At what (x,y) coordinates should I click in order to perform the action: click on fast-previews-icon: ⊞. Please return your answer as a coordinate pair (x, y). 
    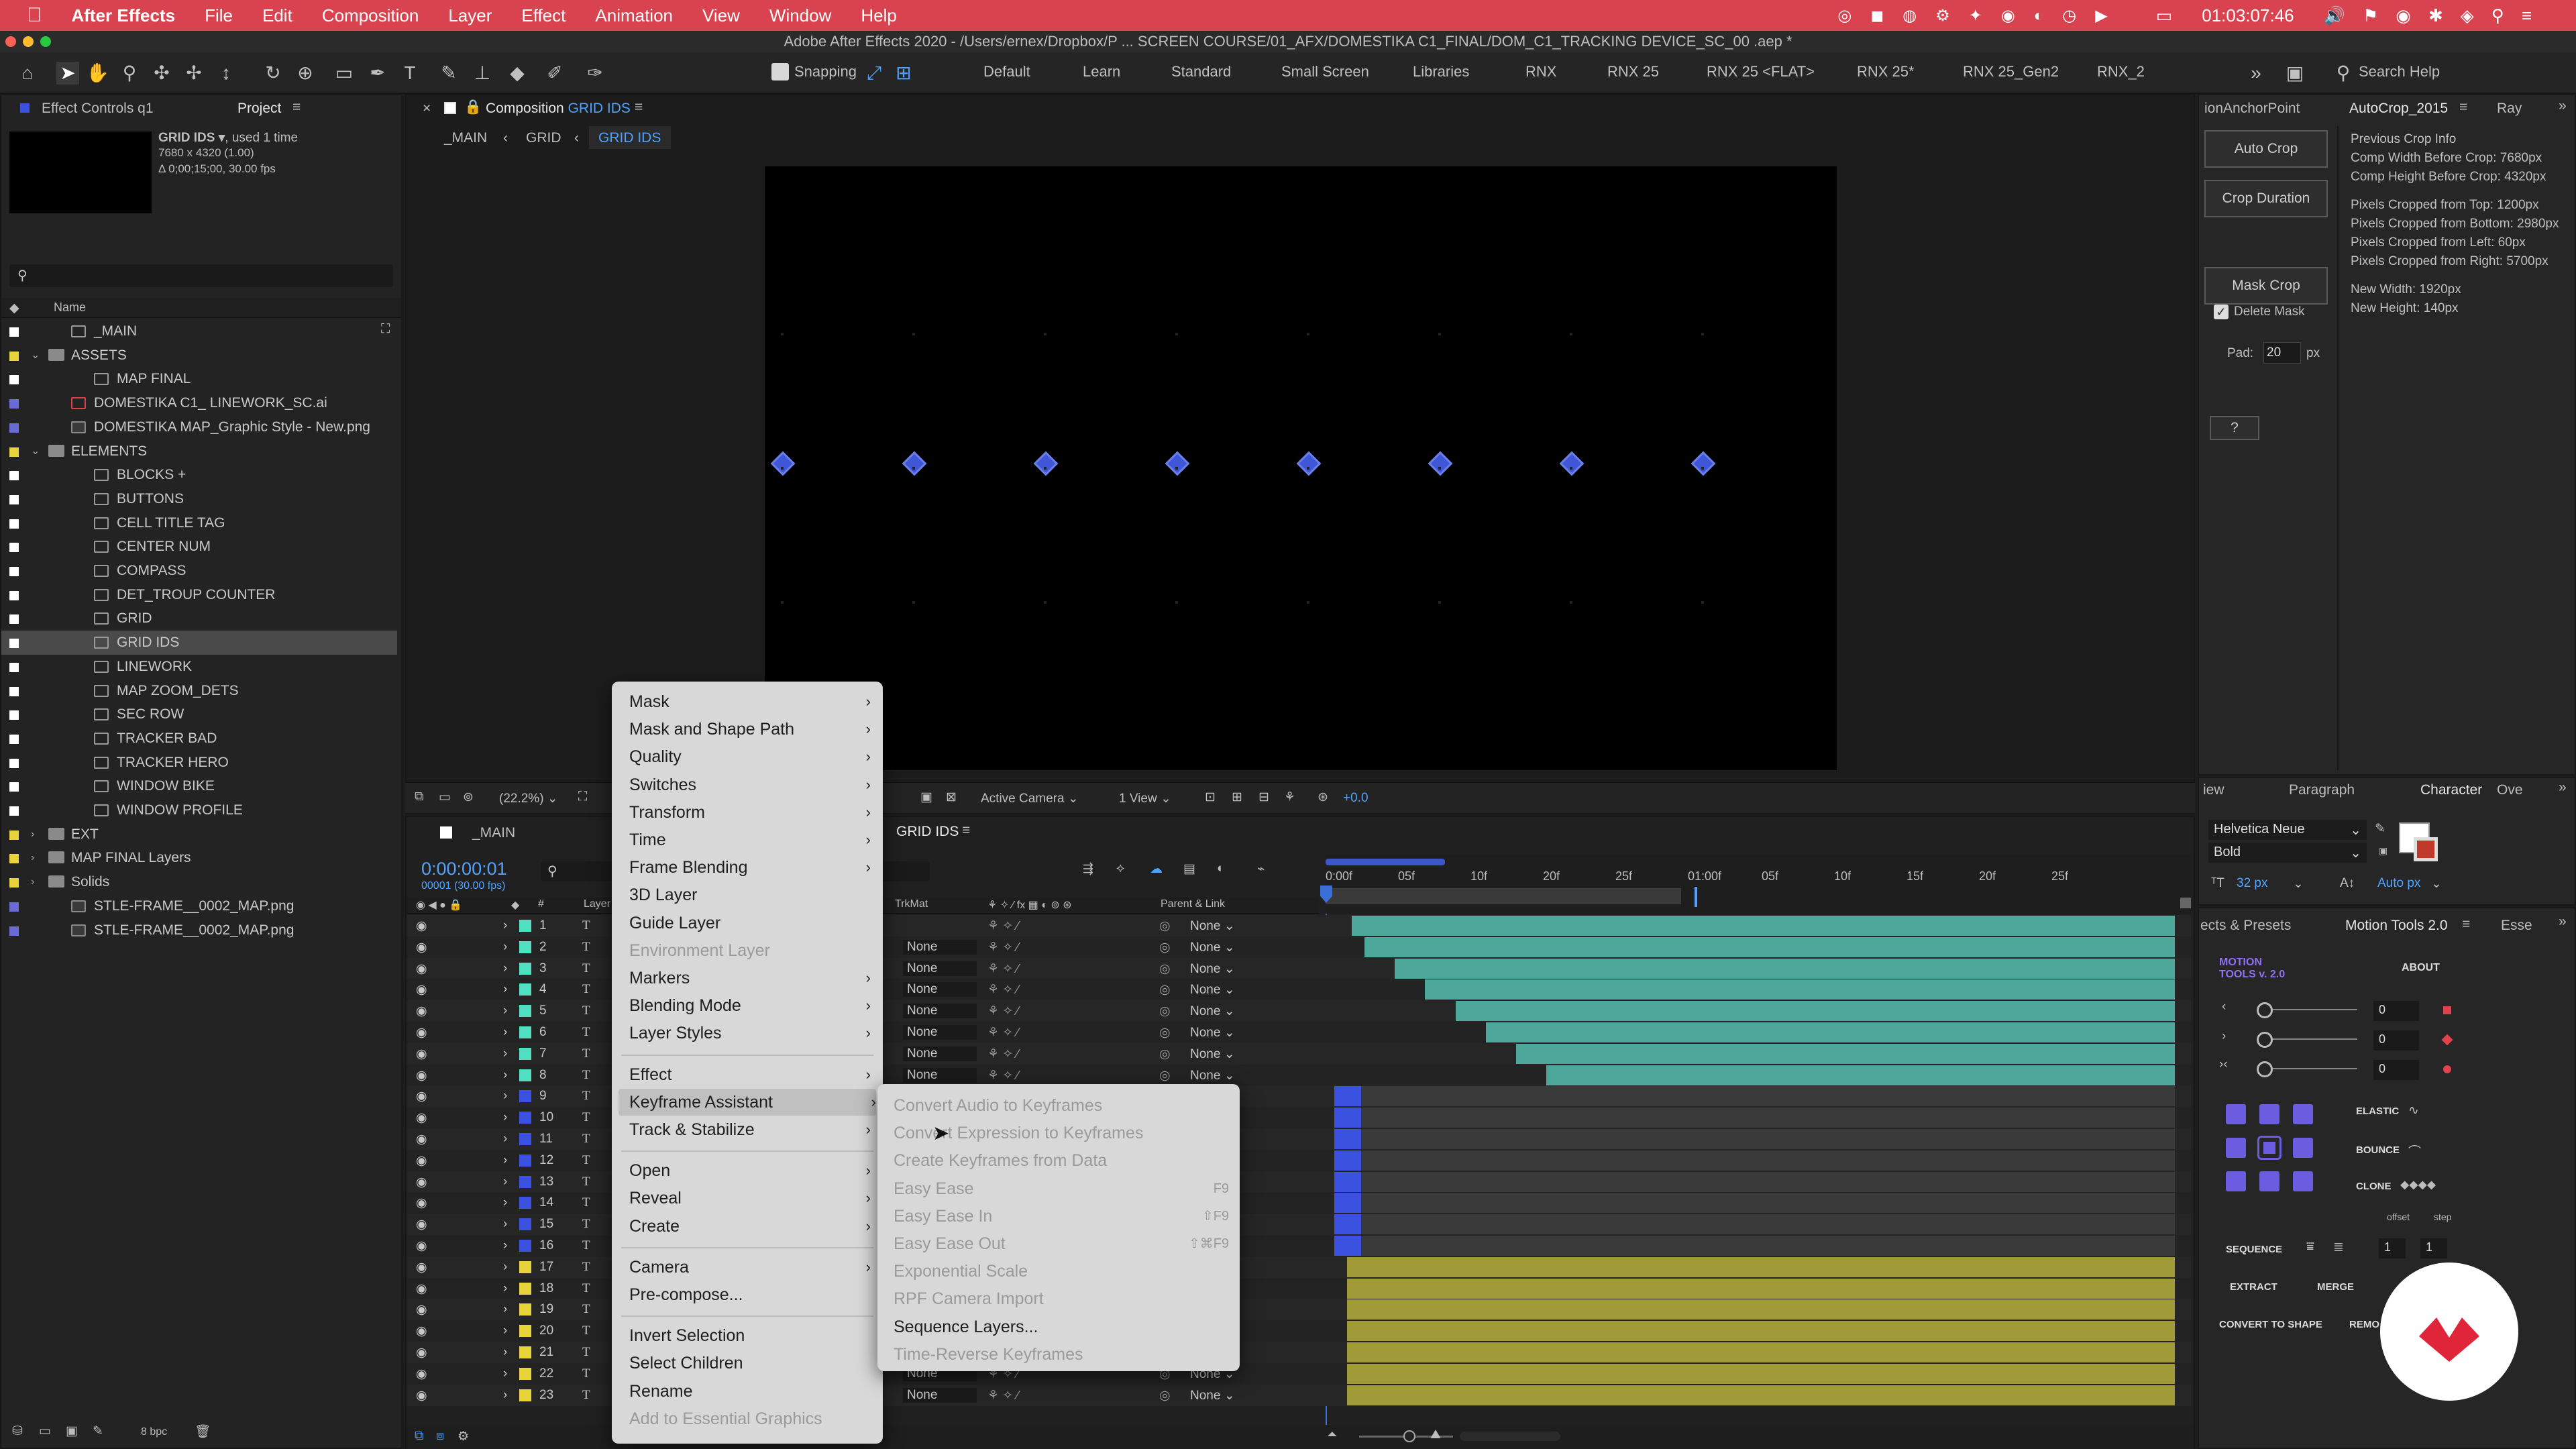
    Looking at the image, I should click on (1237, 797).